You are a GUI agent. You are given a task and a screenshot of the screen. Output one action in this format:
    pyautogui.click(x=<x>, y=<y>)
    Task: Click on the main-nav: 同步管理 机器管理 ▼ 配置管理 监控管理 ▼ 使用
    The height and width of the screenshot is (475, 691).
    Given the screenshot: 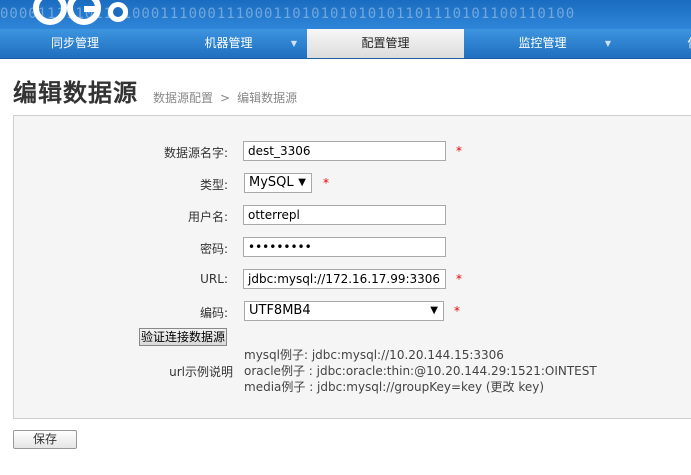 What is the action you would take?
    pyautogui.click(x=345, y=44)
    